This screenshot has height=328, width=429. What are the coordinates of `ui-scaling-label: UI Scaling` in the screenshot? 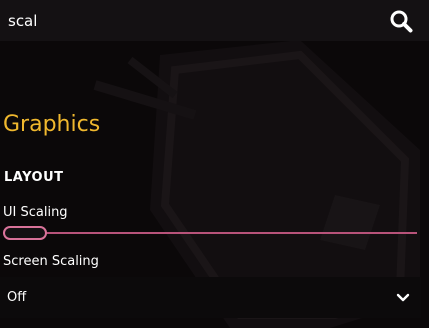 It's located at (35, 212).